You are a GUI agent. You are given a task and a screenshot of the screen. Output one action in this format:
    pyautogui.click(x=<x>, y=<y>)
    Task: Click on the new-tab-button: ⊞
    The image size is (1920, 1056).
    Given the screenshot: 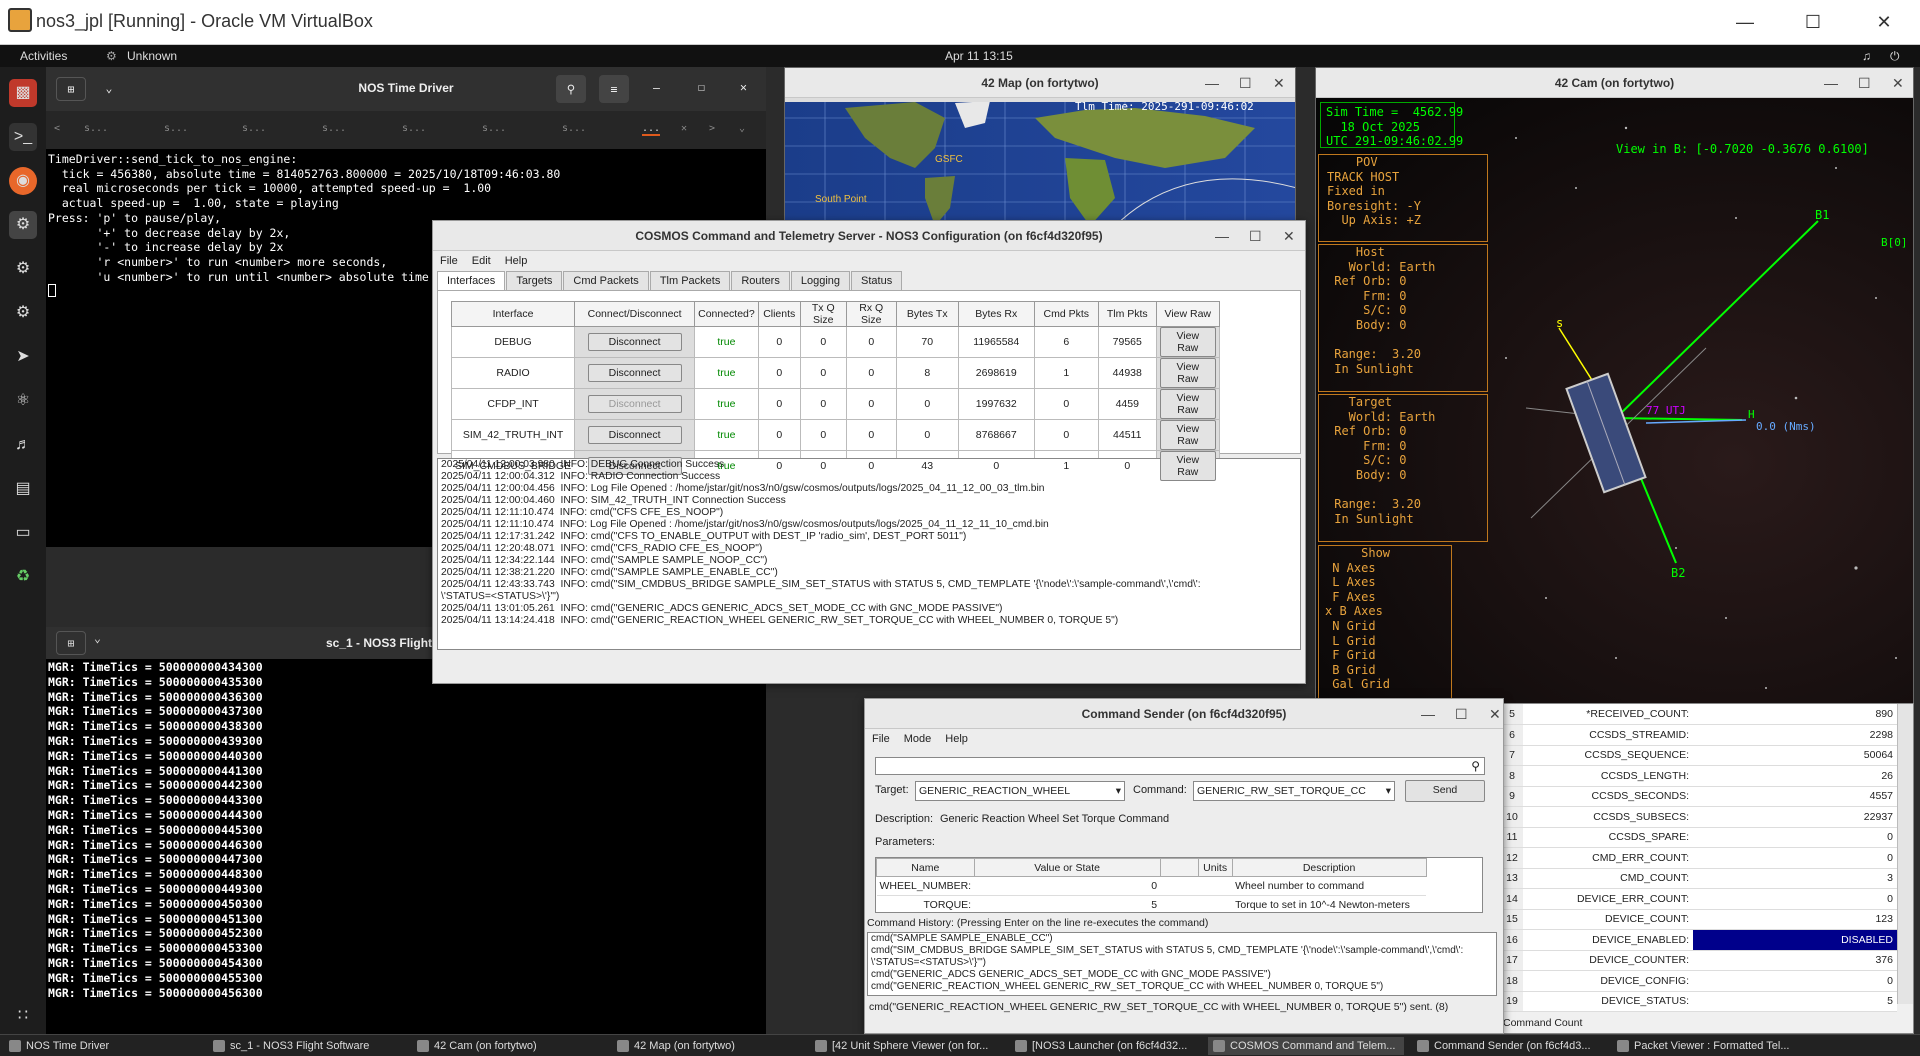 What is the action you would take?
    pyautogui.click(x=71, y=643)
    